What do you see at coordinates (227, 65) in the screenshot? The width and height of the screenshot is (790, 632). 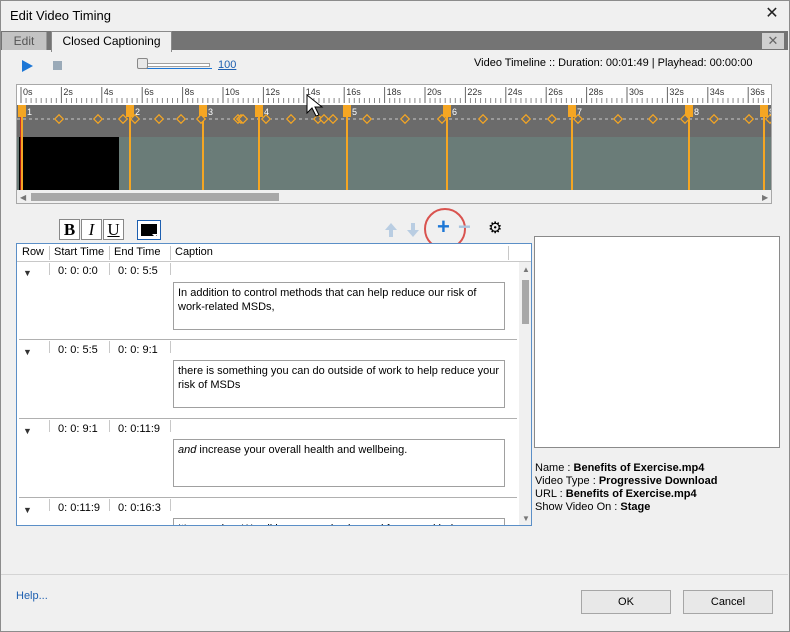 I see `zoom-value-link: 100` at bounding box center [227, 65].